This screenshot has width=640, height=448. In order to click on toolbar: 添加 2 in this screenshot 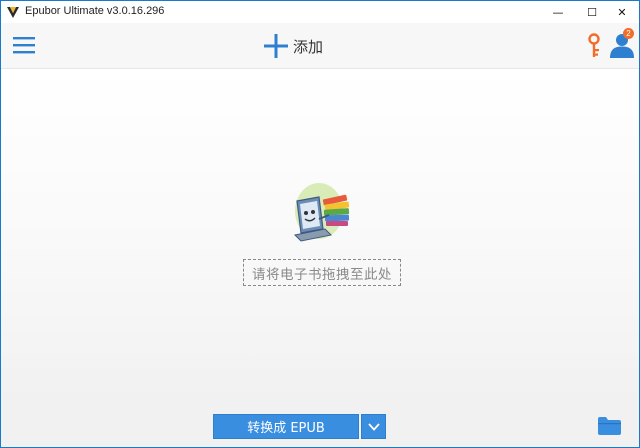, I will do `click(320, 46)`.